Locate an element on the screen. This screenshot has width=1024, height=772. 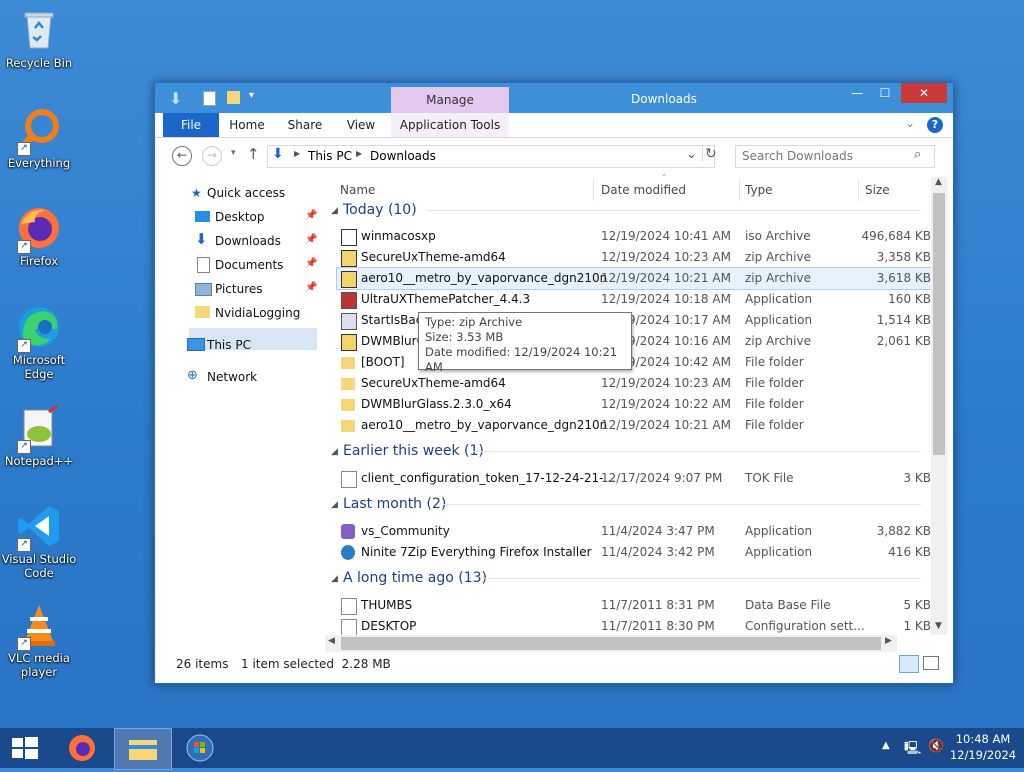
up-button: ↑ is located at coordinates (253, 154).